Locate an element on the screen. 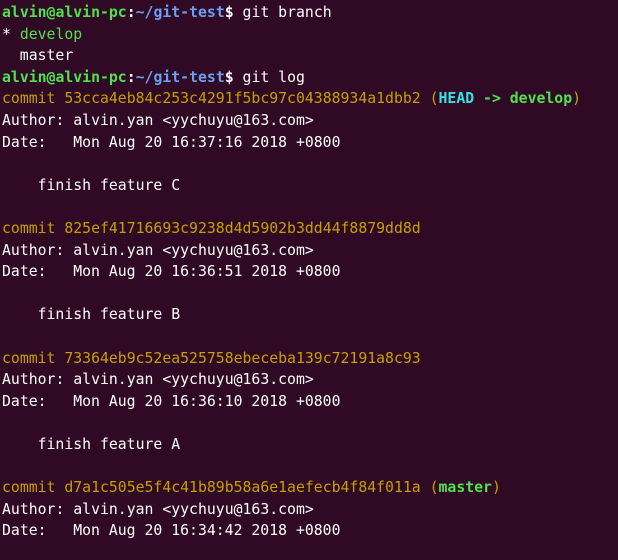 The height and width of the screenshot is (560, 618). branch-current-marker: * is located at coordinates (6, 34).